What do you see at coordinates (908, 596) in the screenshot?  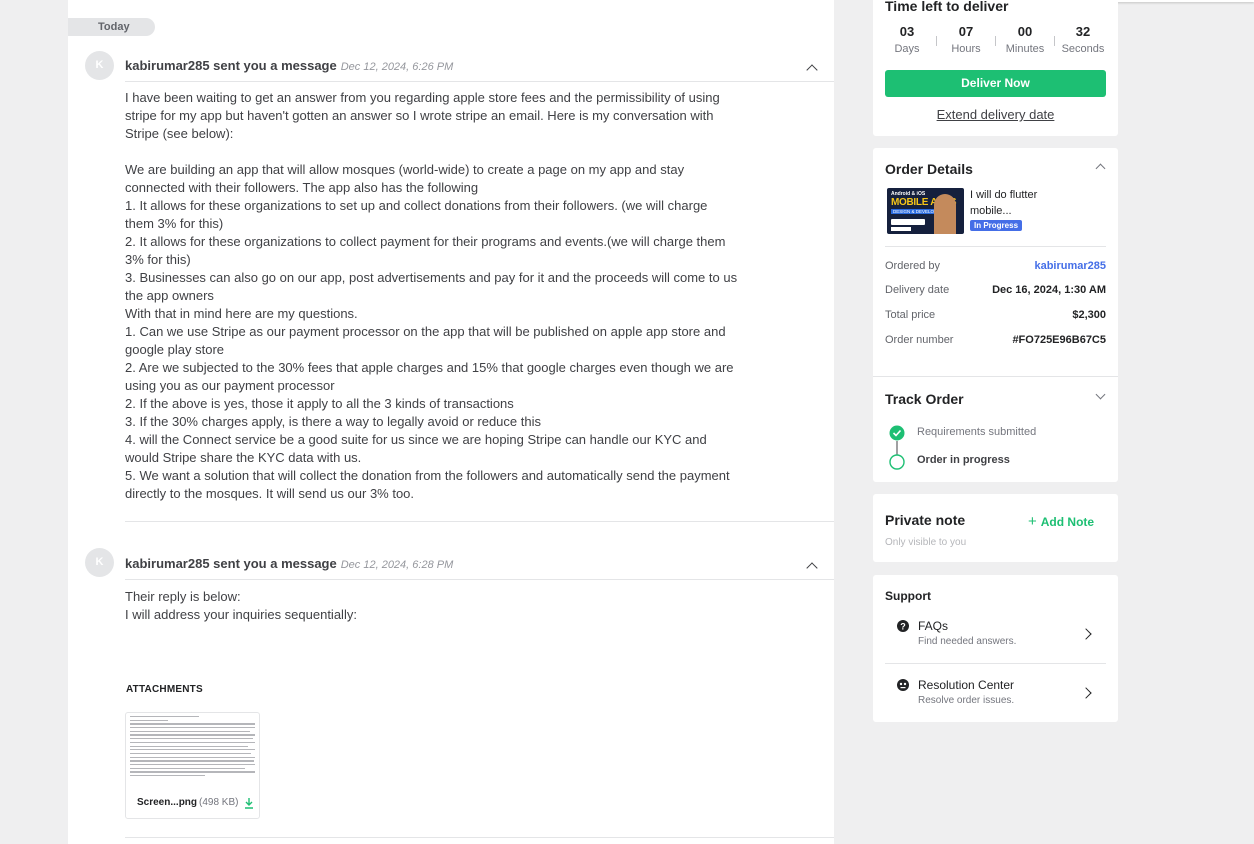 I see `support-title: Support` at bounding box center [908, 596].